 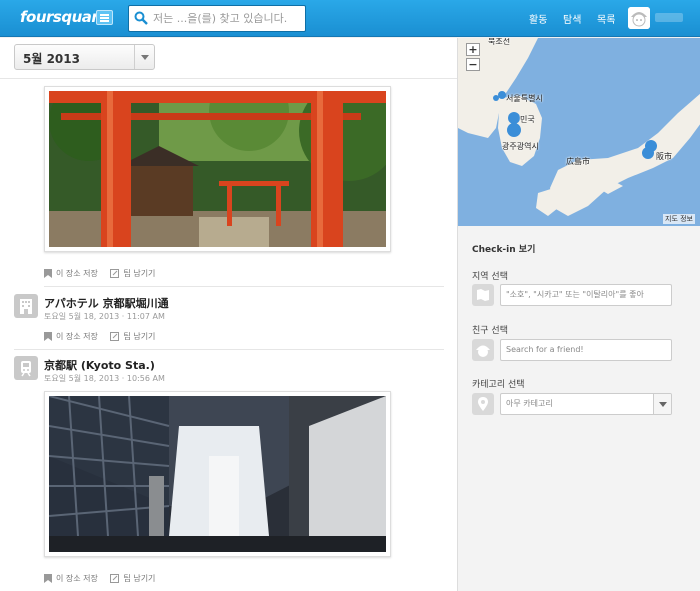 I want to click on map-icon, so click(x=483, y=295).